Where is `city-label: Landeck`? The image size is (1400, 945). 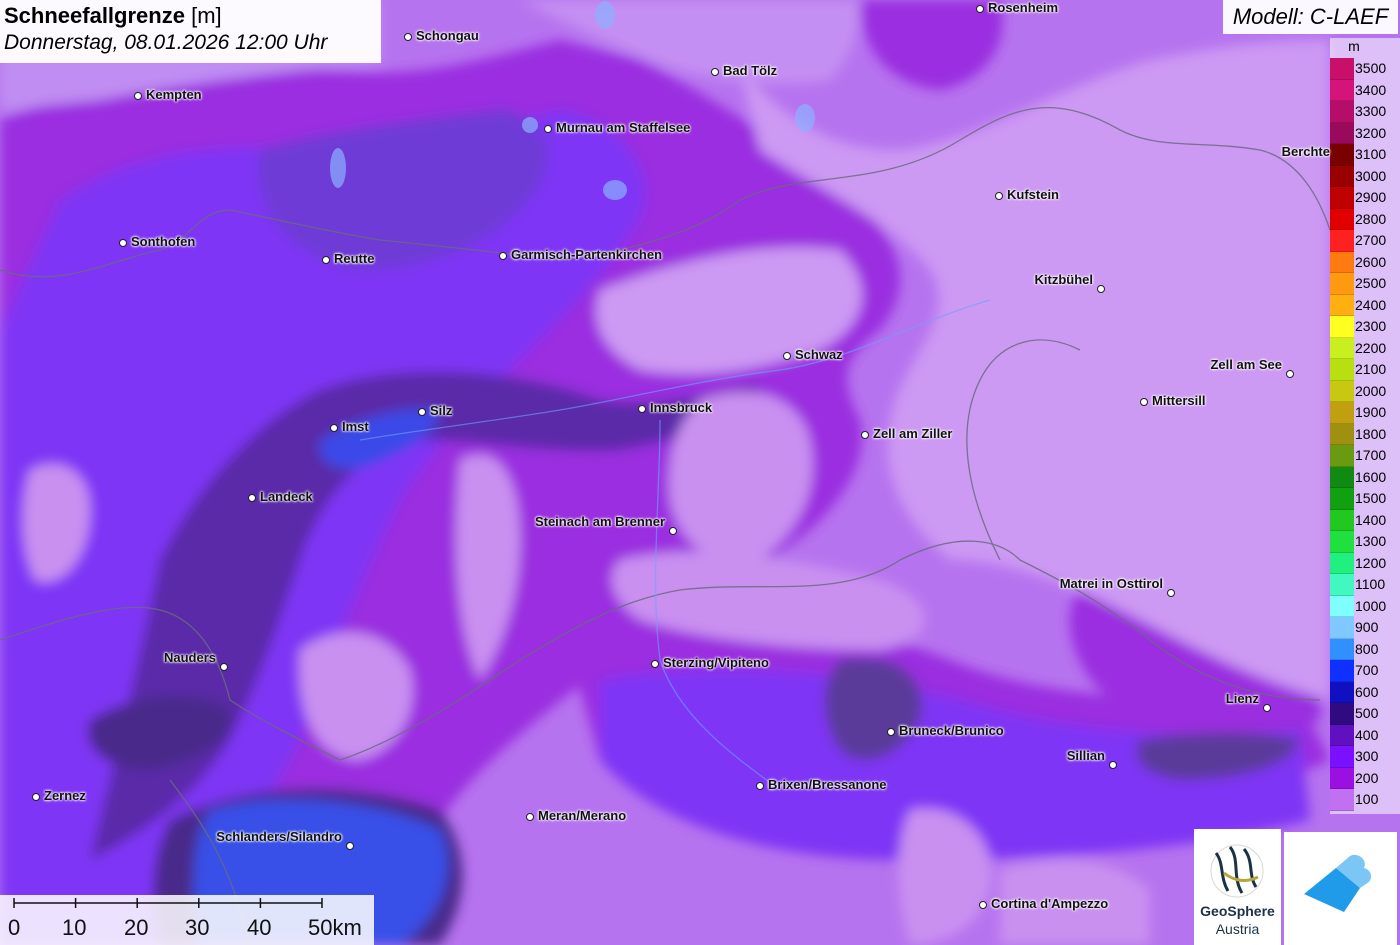 city-label: Landeck is located at coordinates (286, 496).